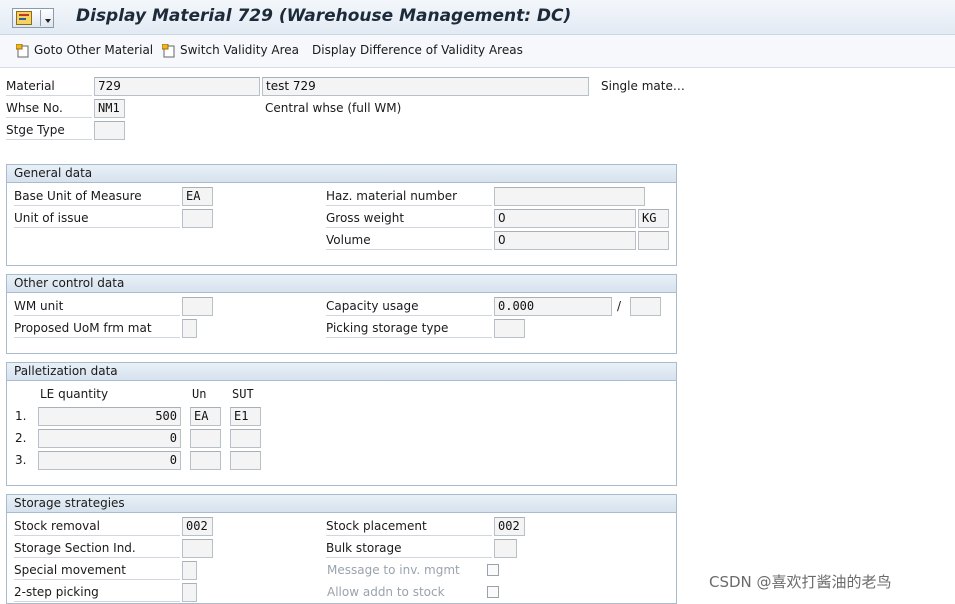  What do you see at coordinates (197, 526) in the screenshot?
I see `stock-removal-field: 002` at bounding box center [197, 526].